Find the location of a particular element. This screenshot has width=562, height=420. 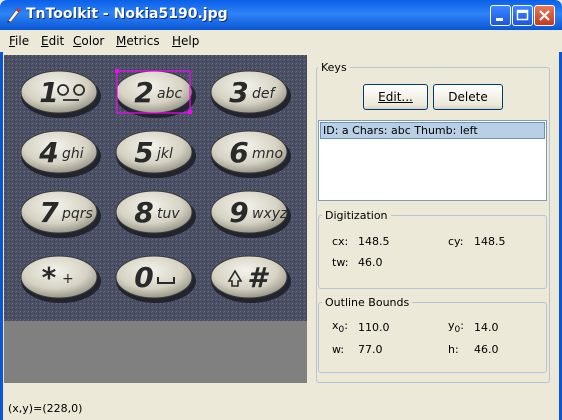

cy-value: 148.5 is located at coordinates (490, 241).